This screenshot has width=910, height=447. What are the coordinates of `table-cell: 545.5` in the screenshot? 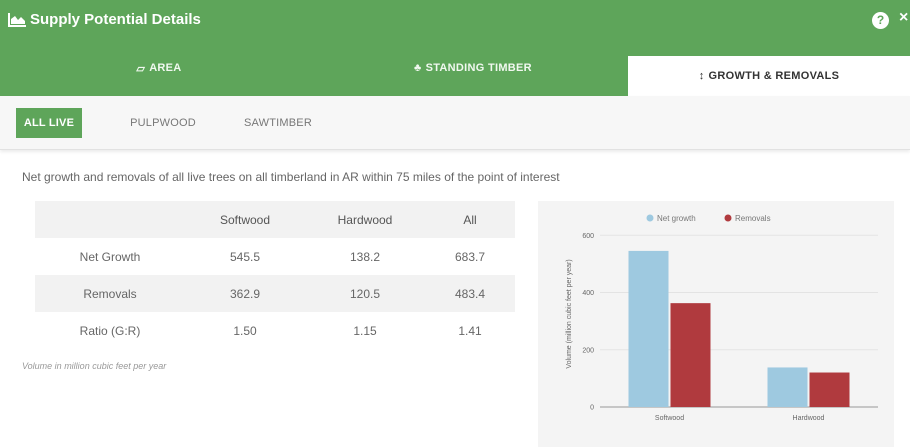 It's located at (245, 256).